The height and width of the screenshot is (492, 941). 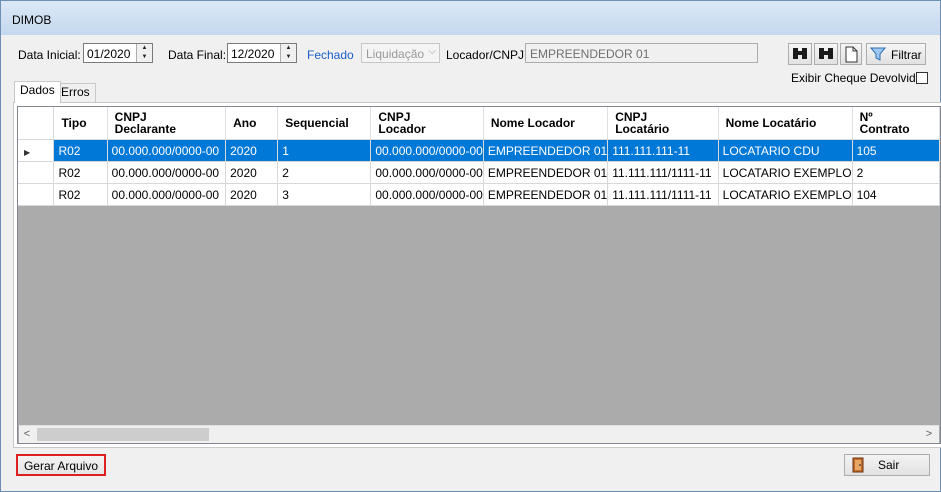 I want to click on tipo-combobox: Liquidação ⌵, so click(x=400, y=53).